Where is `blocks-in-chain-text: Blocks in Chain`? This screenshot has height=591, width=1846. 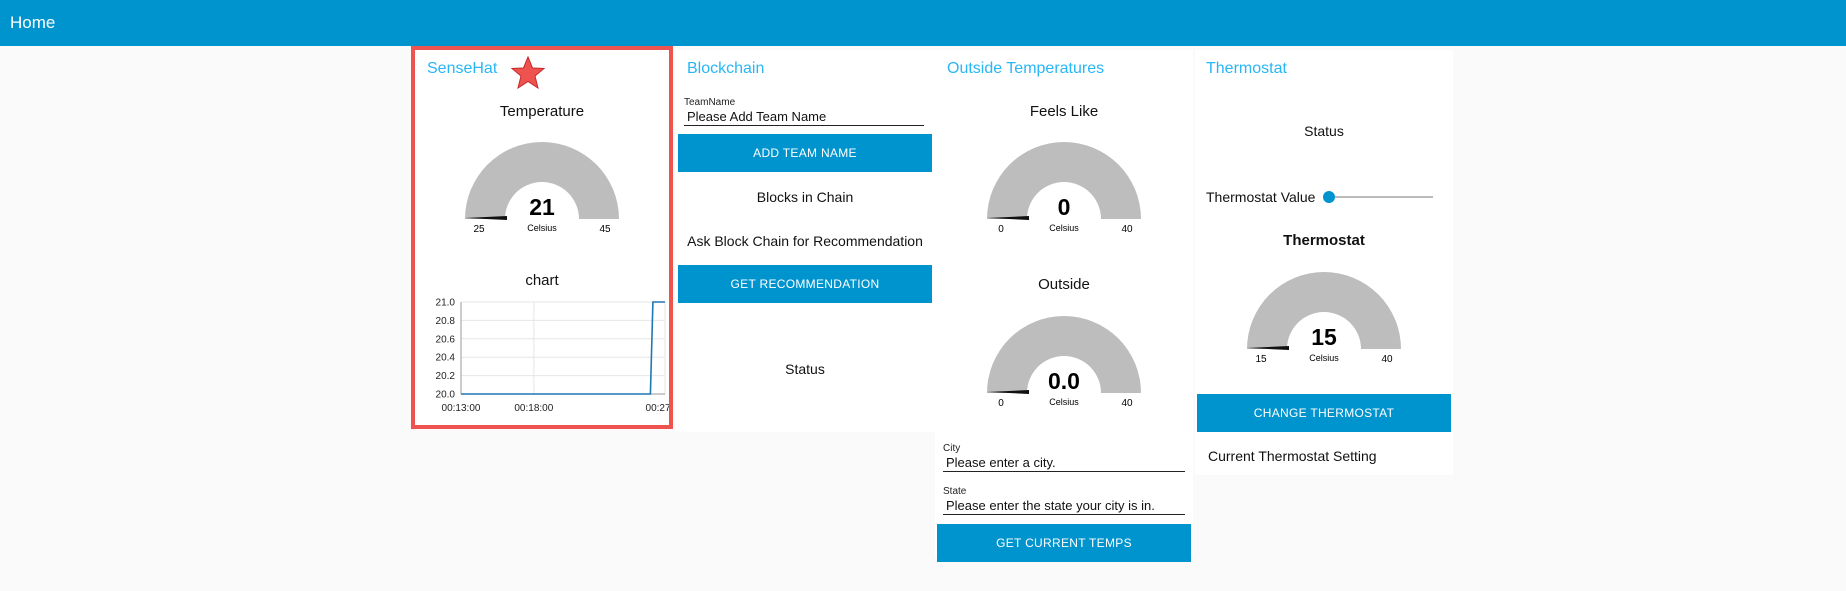
blocks-in-chain-text: Blocks in Chain is located at coordinates (805, 197).